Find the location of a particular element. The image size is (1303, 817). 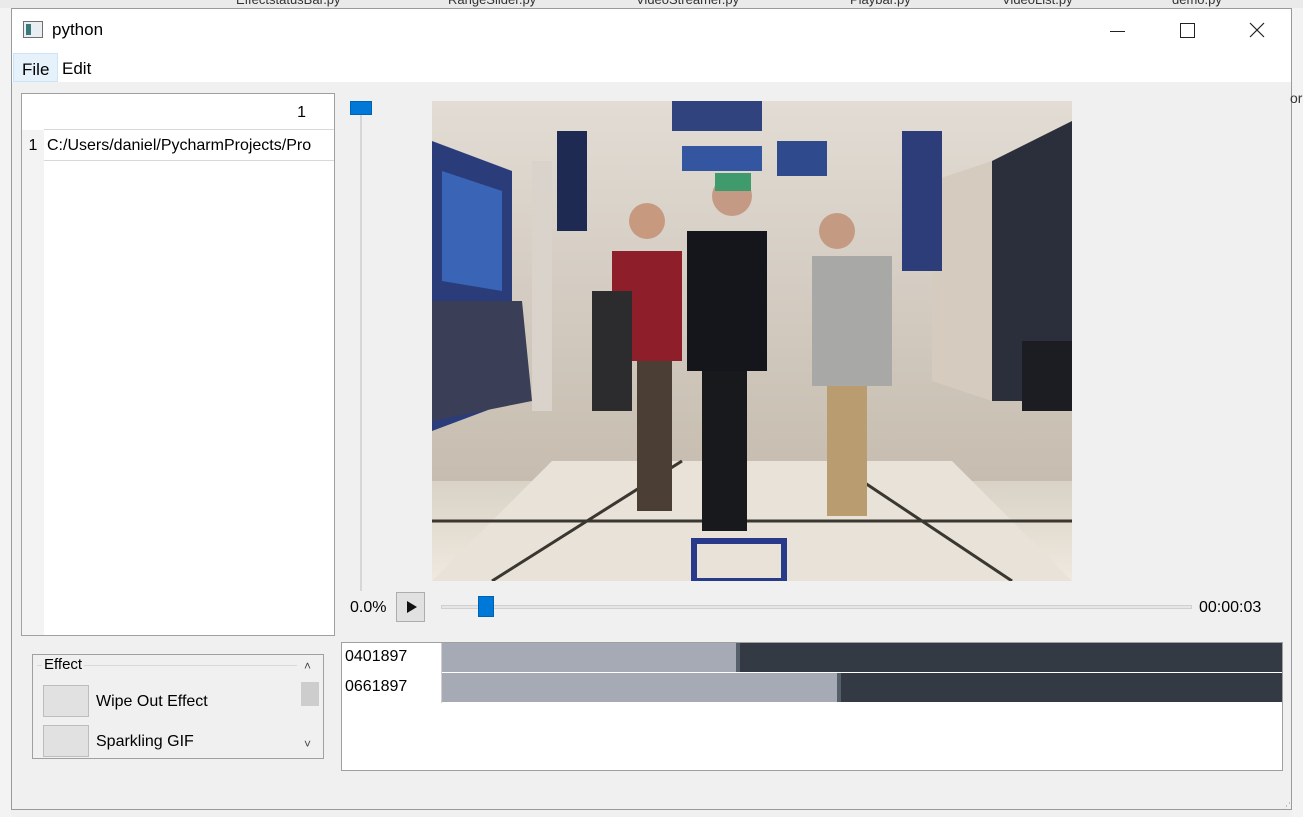

time-label: 00:00:03 is located at coordinates (1230, 607).